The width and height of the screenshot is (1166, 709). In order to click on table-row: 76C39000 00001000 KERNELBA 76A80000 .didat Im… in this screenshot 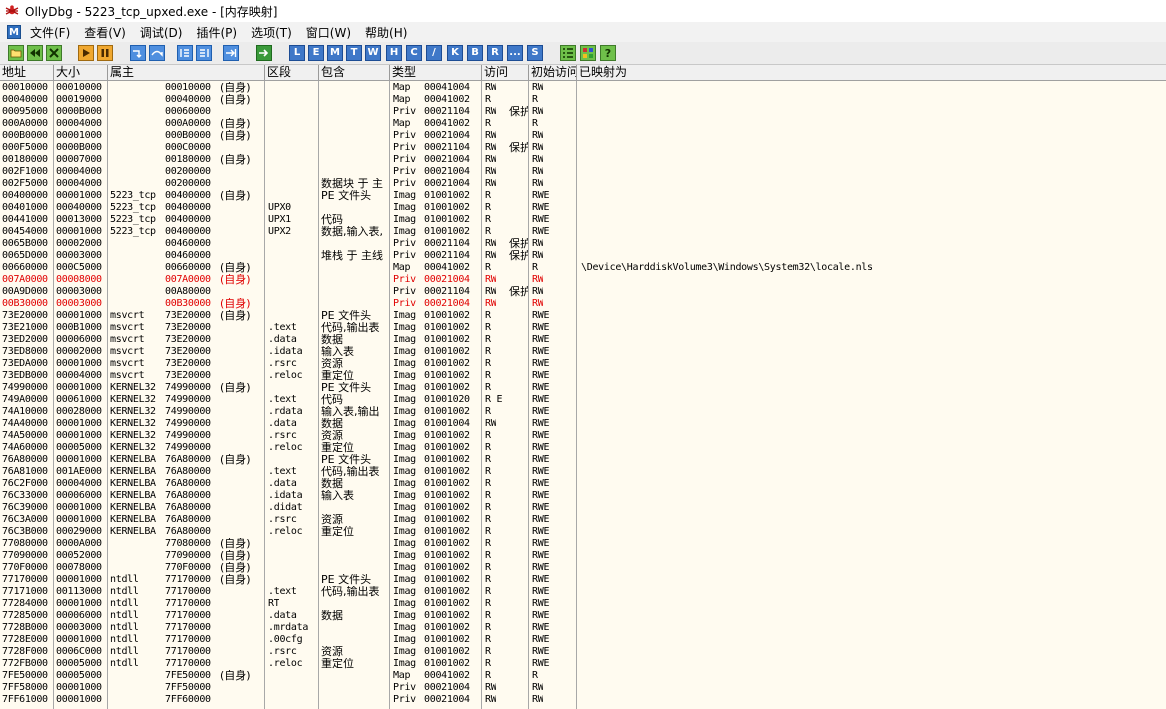, I will do `click(583, 508)`.